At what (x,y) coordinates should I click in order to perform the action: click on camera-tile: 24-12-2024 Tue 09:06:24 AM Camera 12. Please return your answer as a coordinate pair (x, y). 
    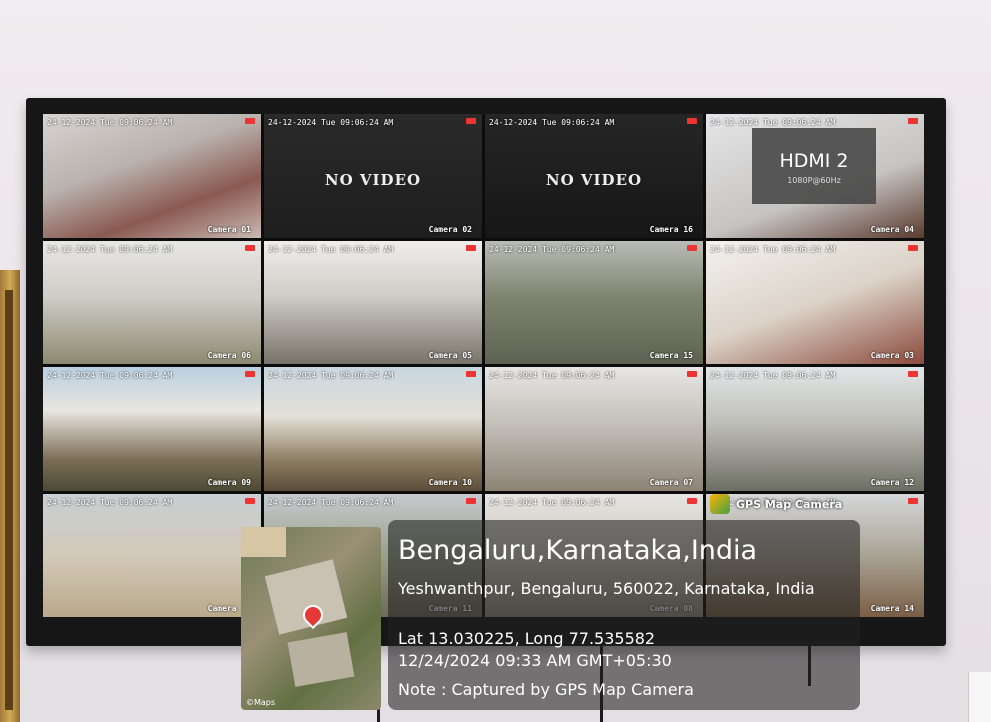
    Looking at the image, I should click on (815, 429).